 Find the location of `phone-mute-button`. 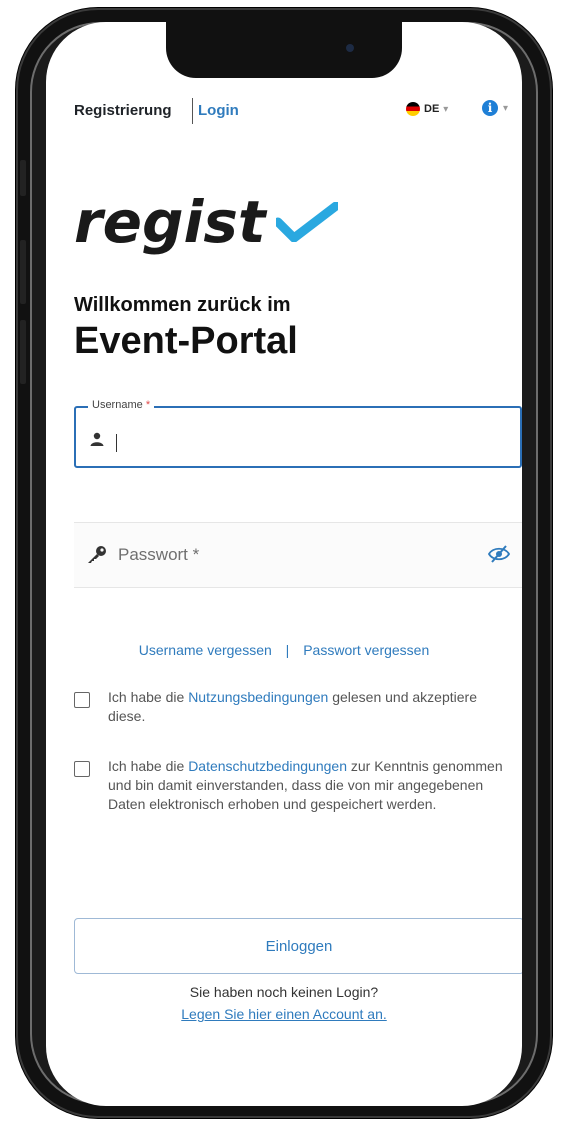

phone-mute-button is located at coordinates (23, 178).